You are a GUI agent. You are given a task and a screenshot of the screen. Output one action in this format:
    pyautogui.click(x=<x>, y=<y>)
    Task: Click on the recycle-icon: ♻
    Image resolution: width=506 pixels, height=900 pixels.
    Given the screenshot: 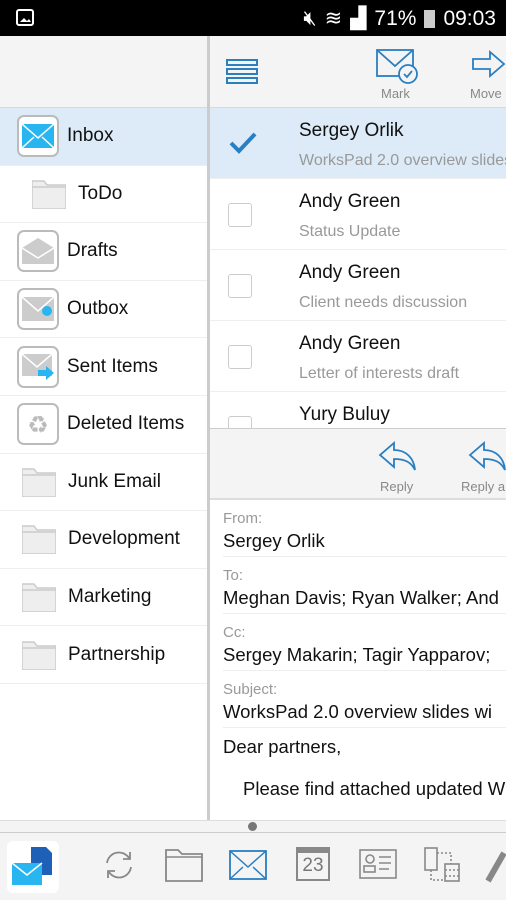 What is the action you would take?
    pyautogui.click(x=38, y=424)
    